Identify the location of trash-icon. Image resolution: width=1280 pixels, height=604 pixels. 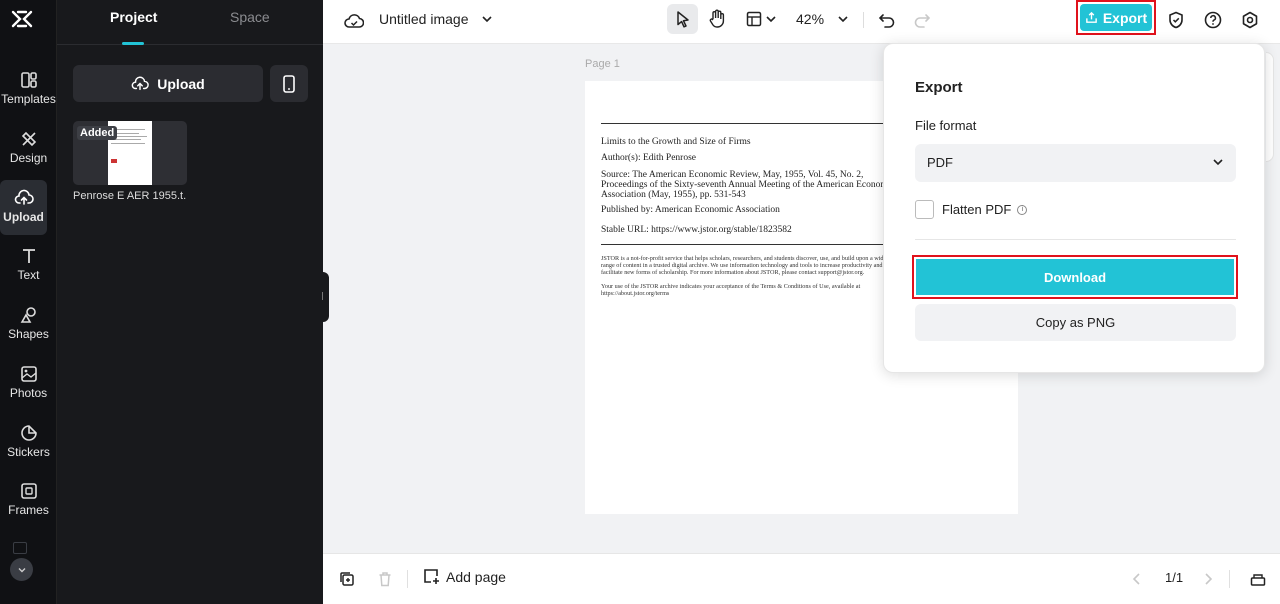
(385, 579).